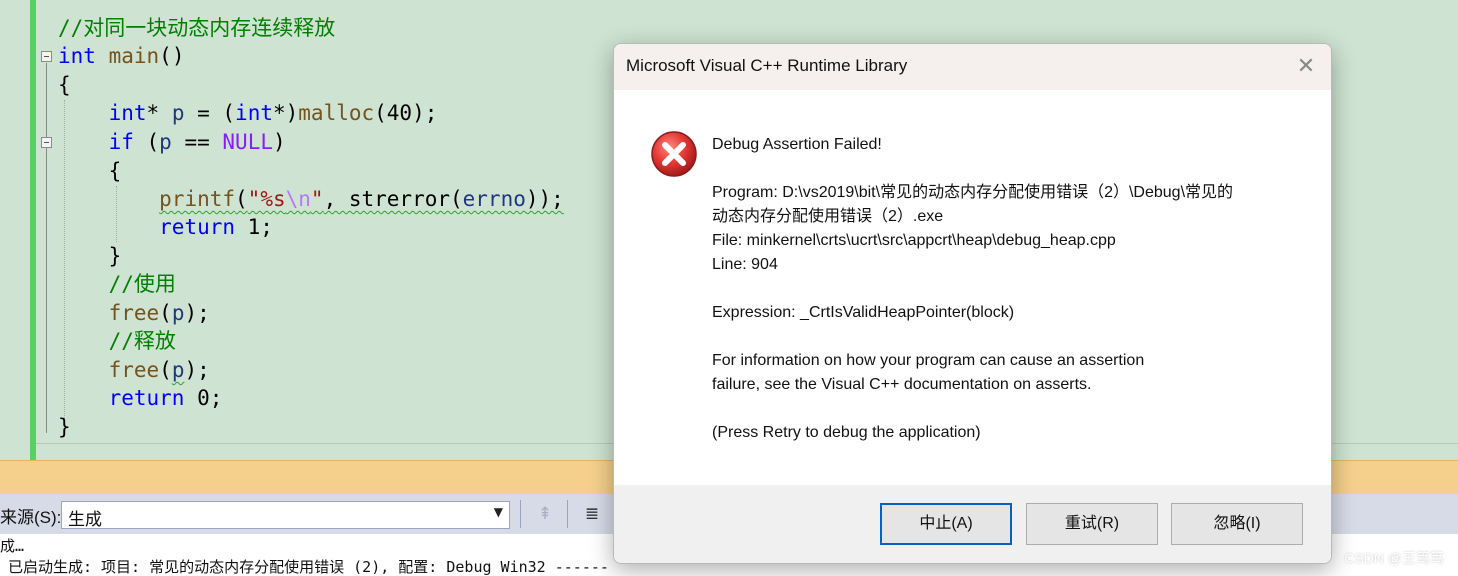  I want to click on code-string: "%s, so click(266, 199).